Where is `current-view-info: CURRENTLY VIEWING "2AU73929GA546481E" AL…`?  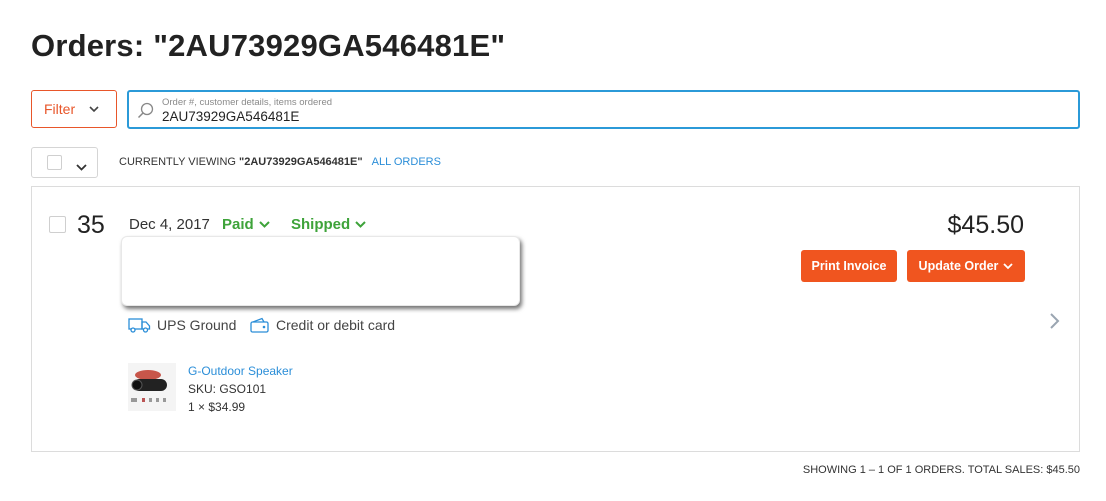 current-view-info: CURRENTLY VIEWING "2AU73929GA546481E" AL… is located at coordinates (280, 162).